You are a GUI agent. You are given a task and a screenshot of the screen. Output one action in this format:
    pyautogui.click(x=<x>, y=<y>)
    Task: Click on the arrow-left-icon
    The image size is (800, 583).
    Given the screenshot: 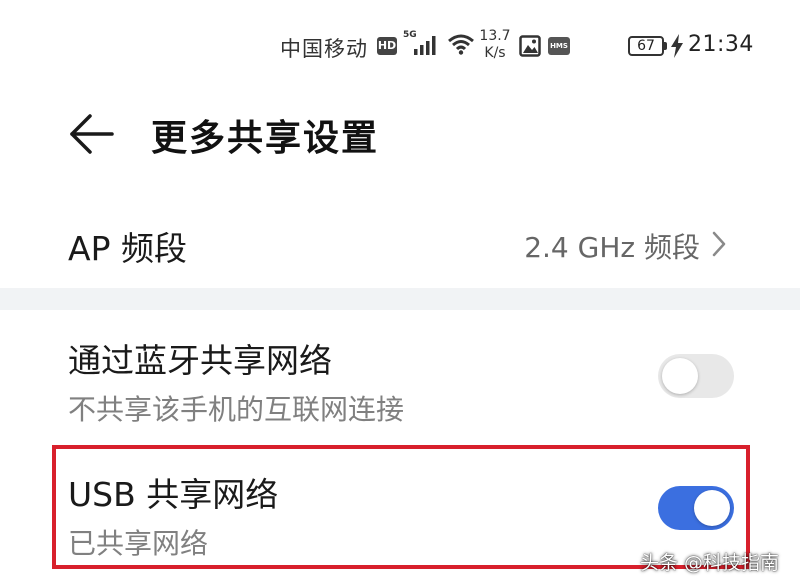 What is the action you would take?
    pyautogui.click(x=92, y=139)
    